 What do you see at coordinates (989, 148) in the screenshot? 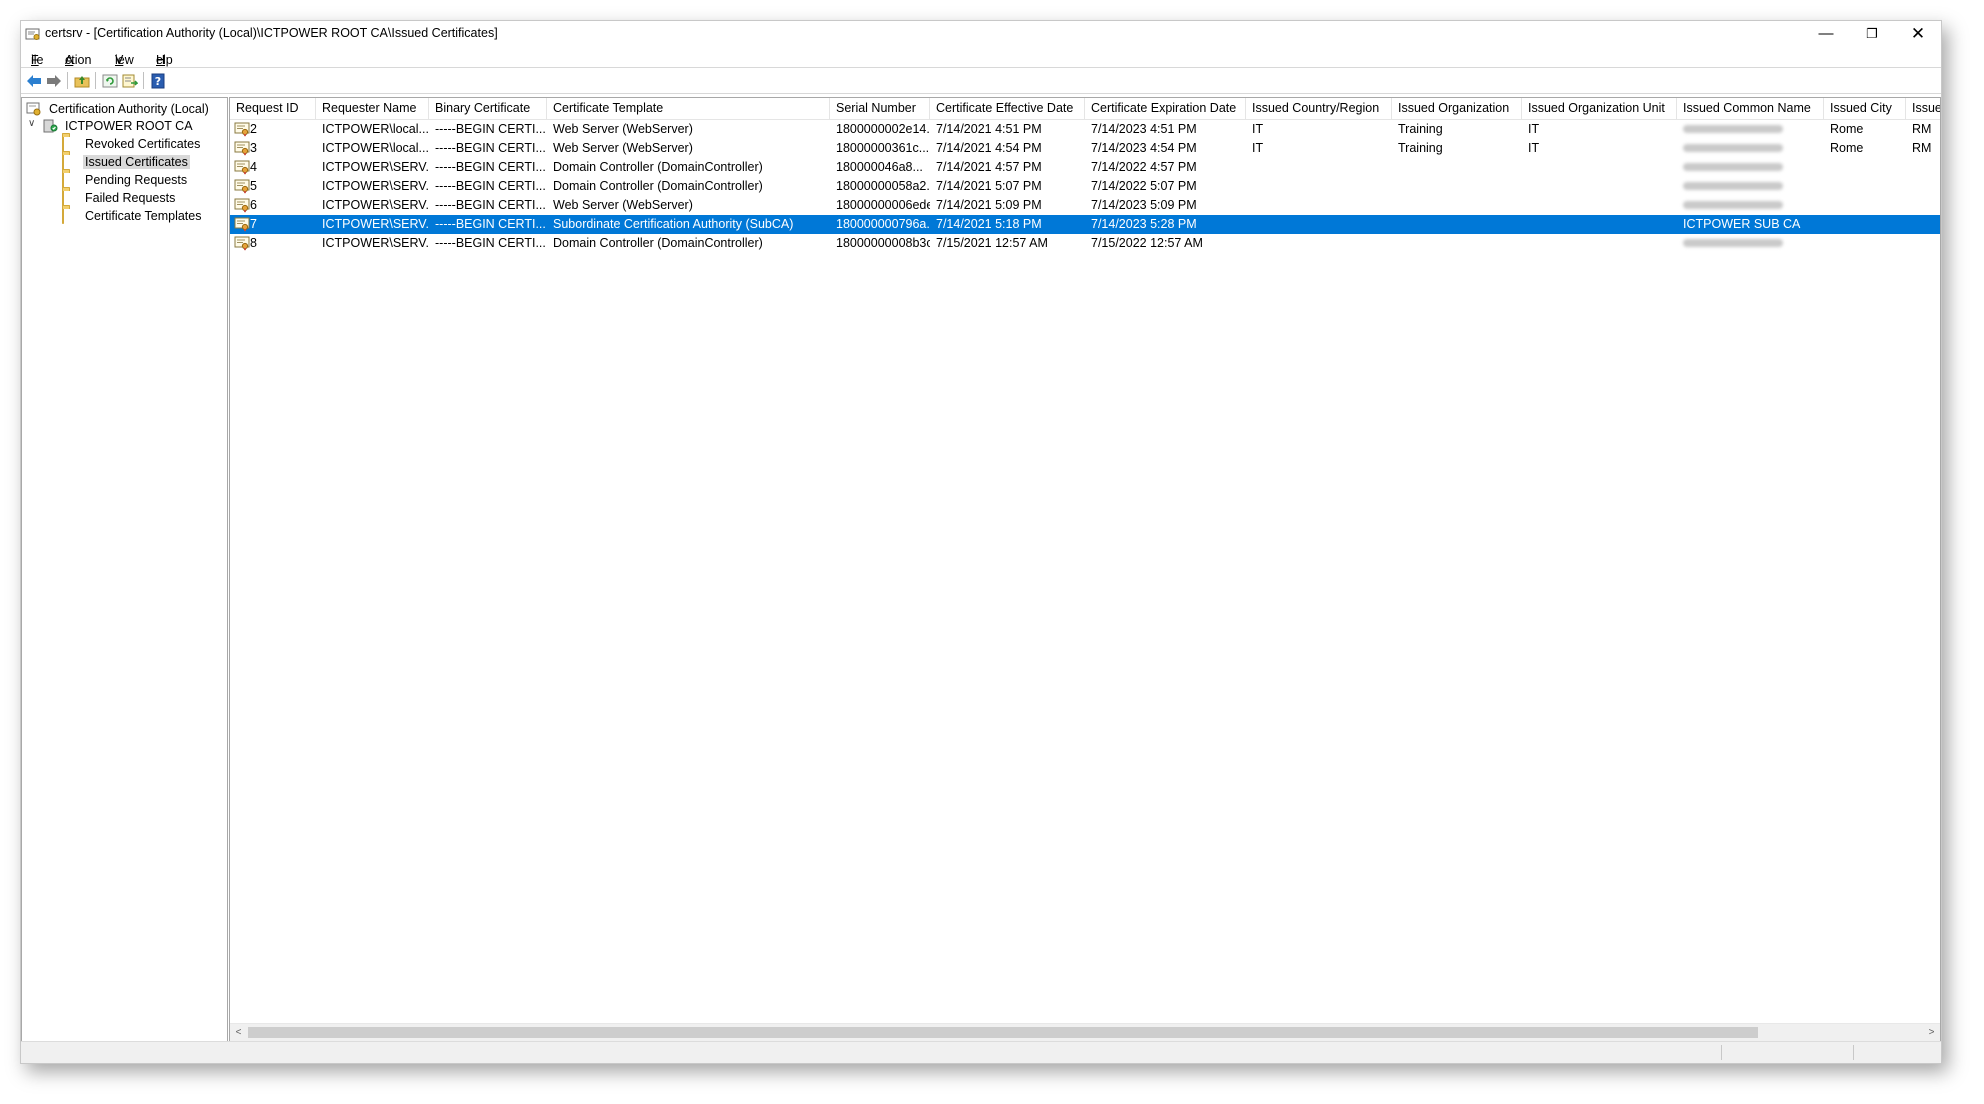
I see `cell-effective-date: 7/14/2021 4:54 PM` at bounding box center [989, 148].